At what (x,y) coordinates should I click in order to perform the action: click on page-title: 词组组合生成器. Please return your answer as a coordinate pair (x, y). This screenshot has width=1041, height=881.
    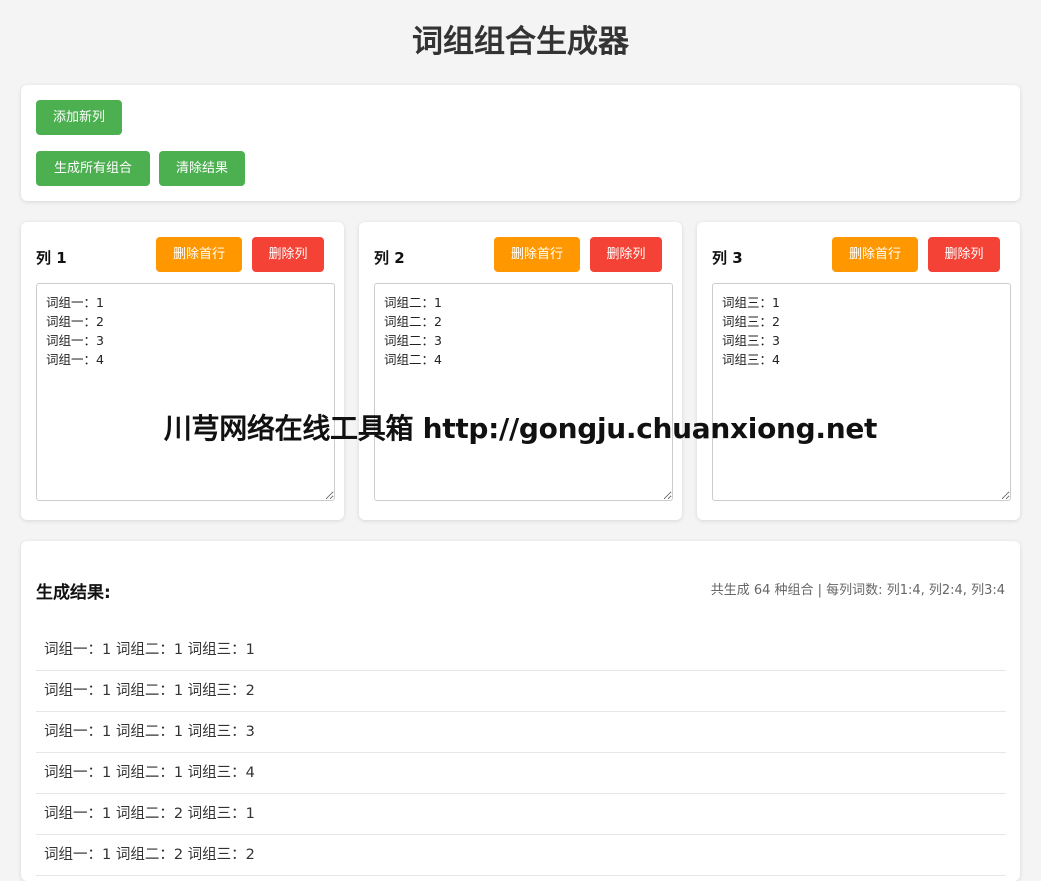
    Looking at the image, I should click on (520, 42).